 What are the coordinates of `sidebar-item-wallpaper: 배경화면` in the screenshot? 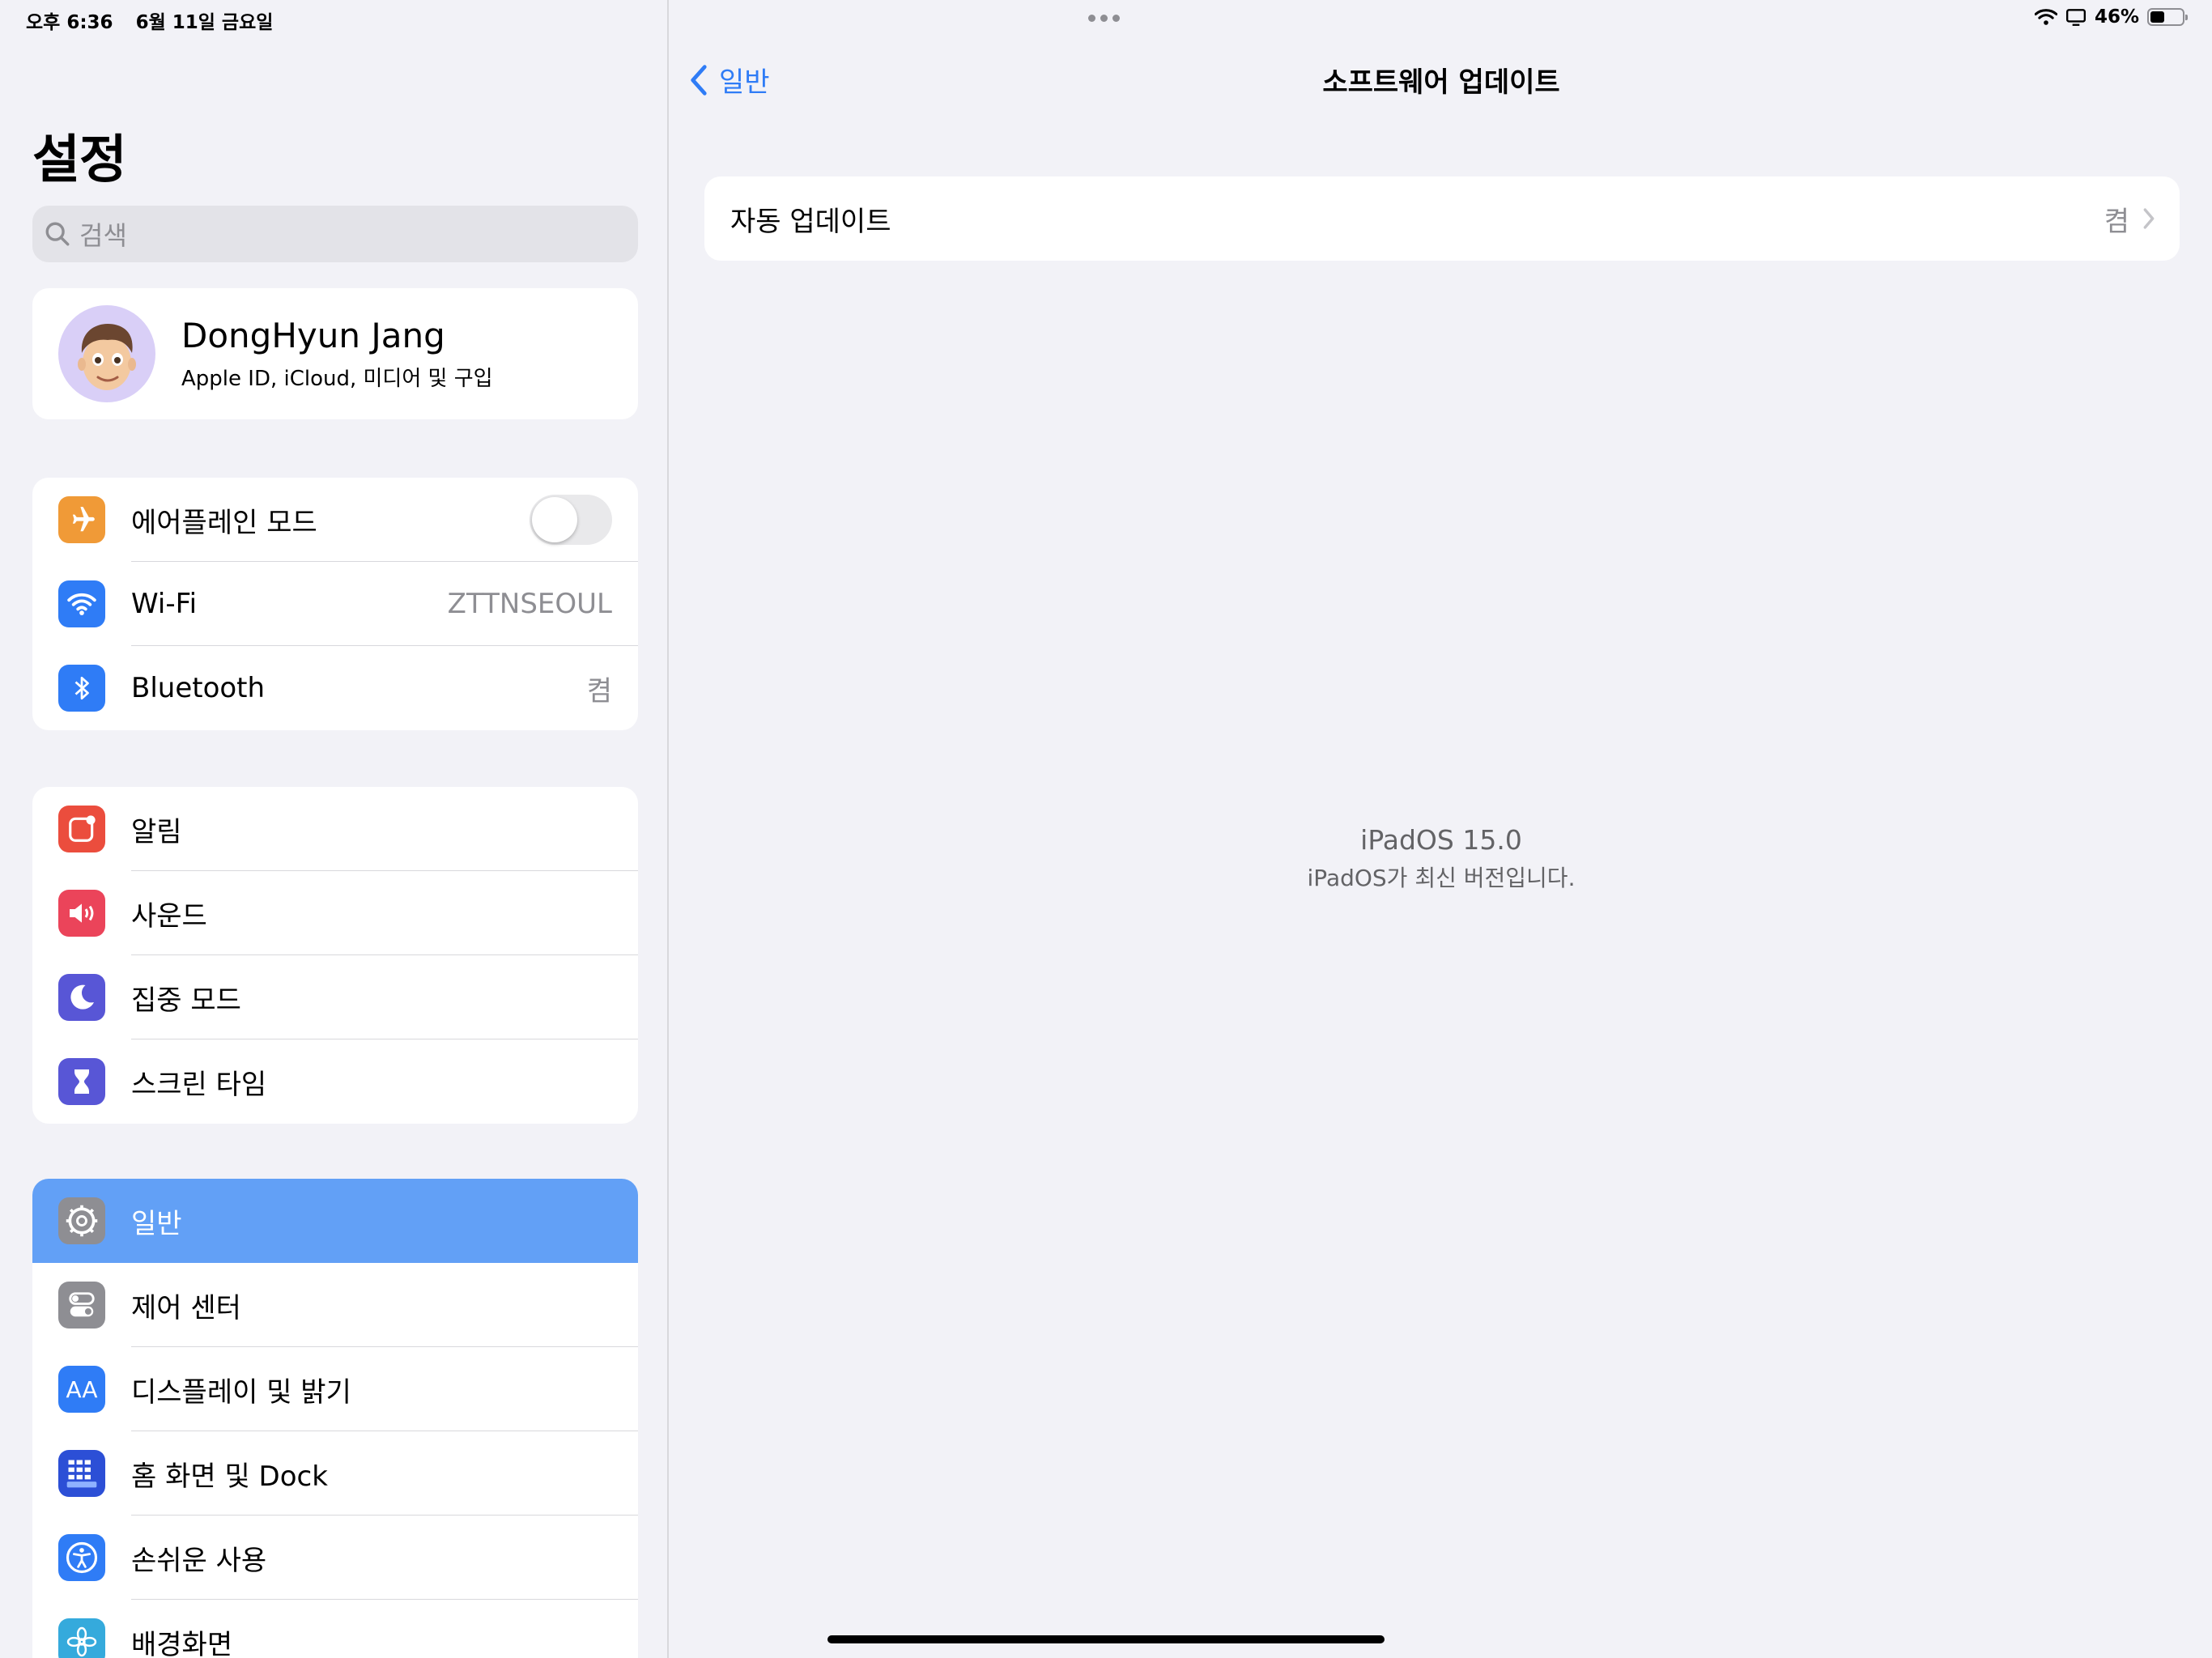 It's located at (335, 1629).